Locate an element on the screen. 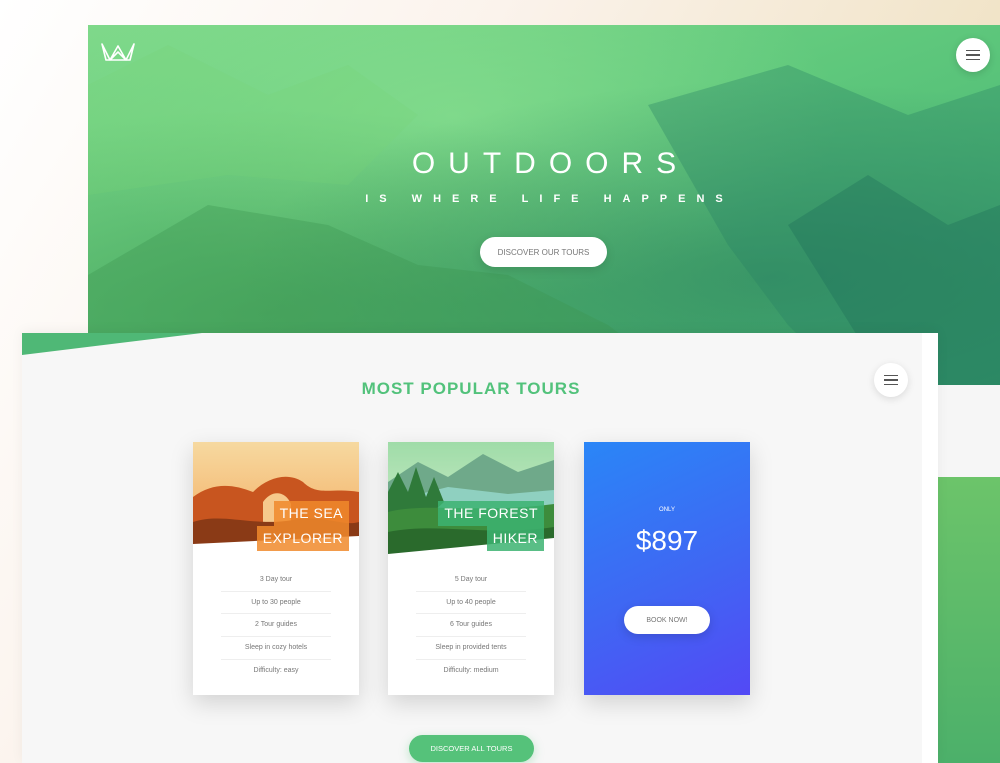 Image resolution: width=1000 pixels, height=763 pixels. hero-subtitle: IS WHERE LIFE HAPPENS is located at coordinates (549, 199).